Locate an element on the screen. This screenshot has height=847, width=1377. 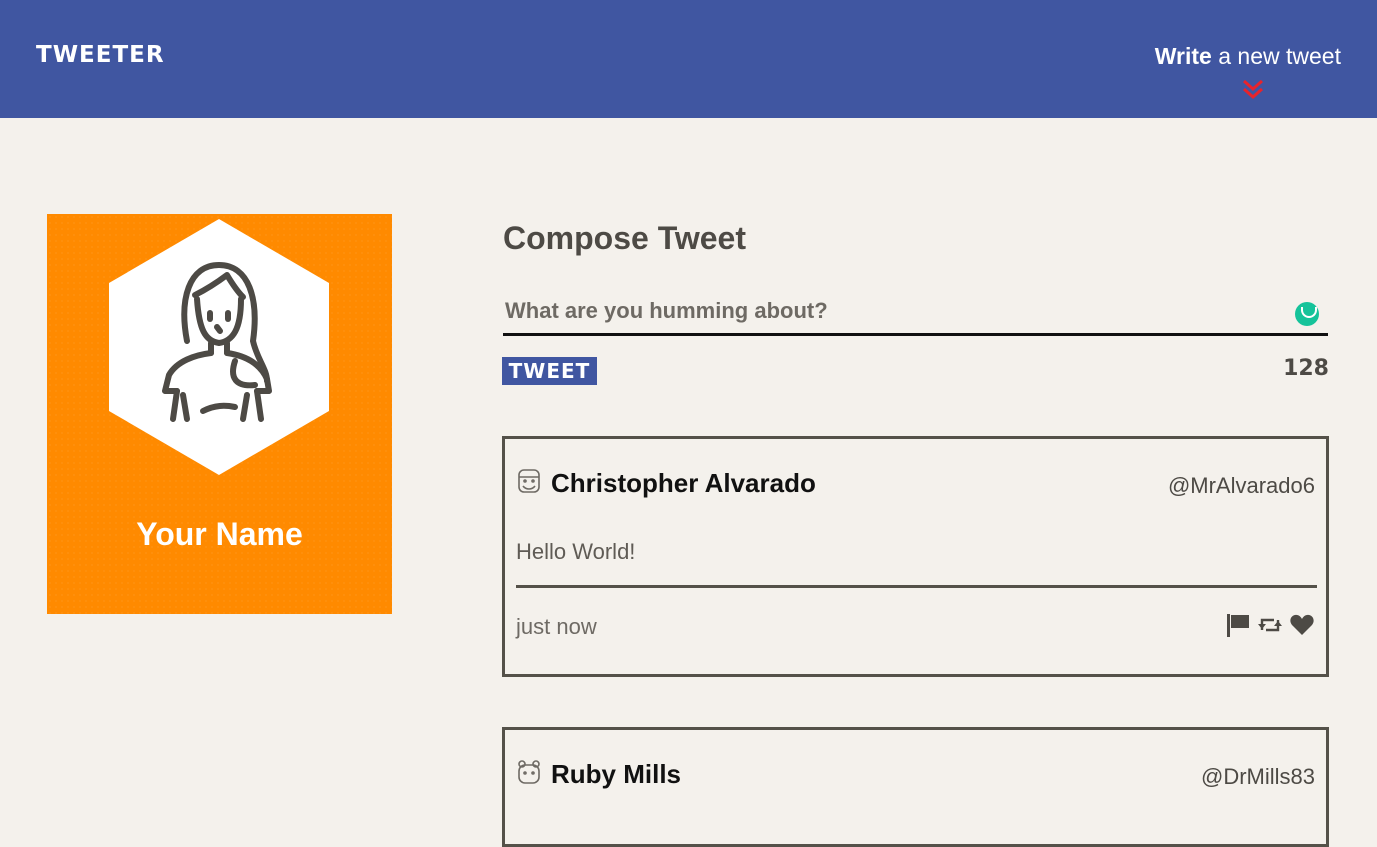
char-counter: 128 is located at coordinates (1306, 368).